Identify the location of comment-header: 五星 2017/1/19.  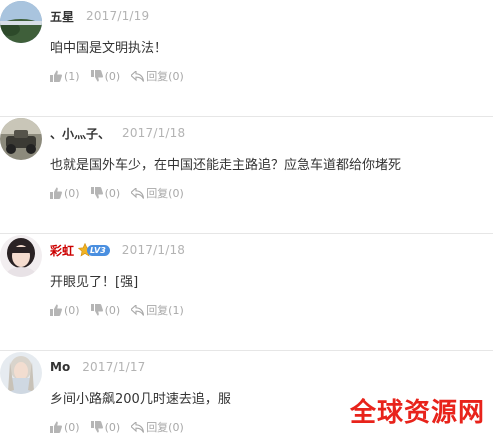
(99, 16).